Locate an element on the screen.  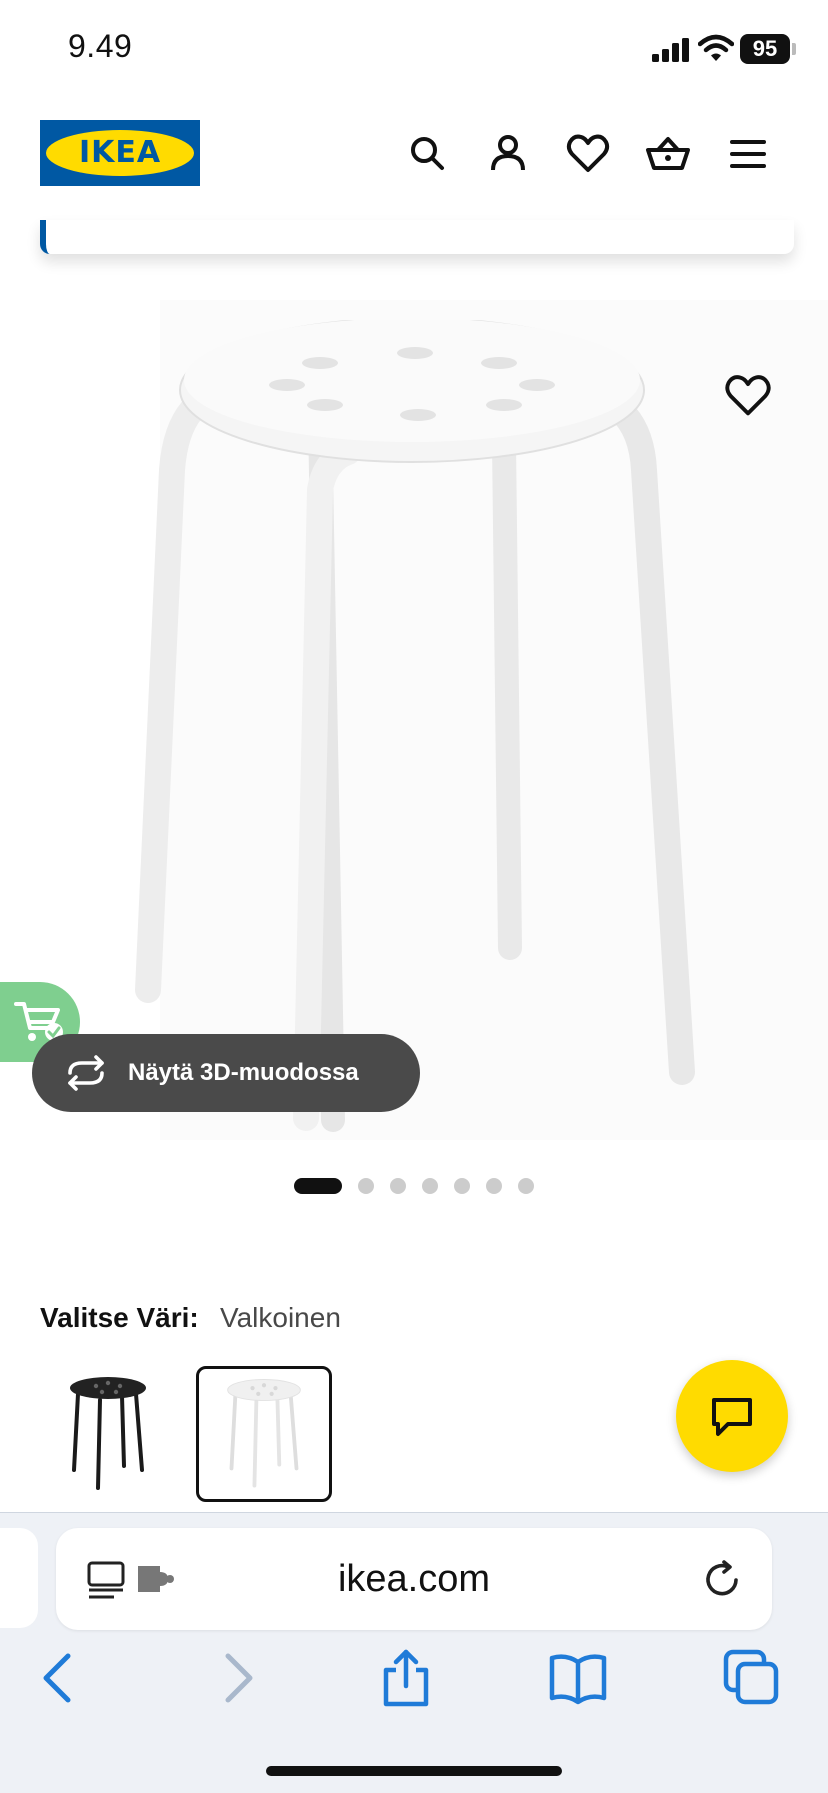
wifi-icon is located at coordinates (716, 47).